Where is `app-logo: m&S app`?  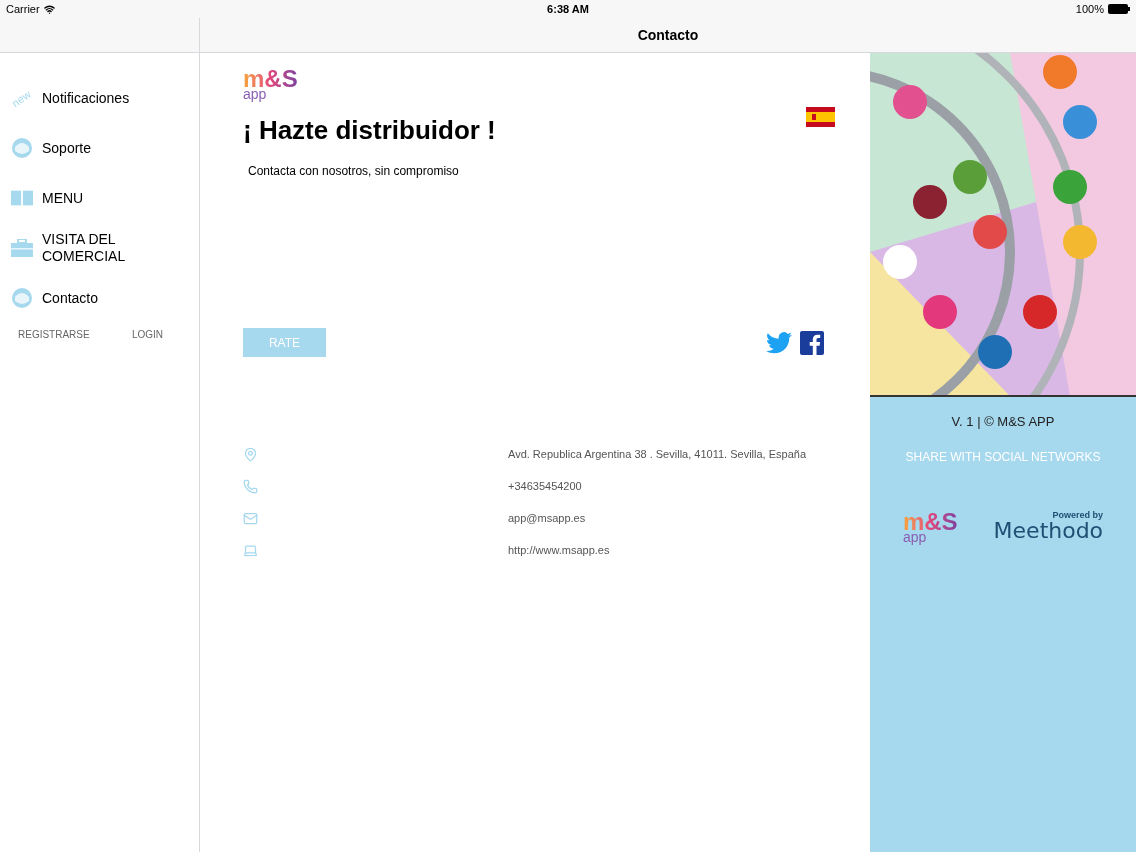 app-logo: m&S app is located at coordinates (270, 84).